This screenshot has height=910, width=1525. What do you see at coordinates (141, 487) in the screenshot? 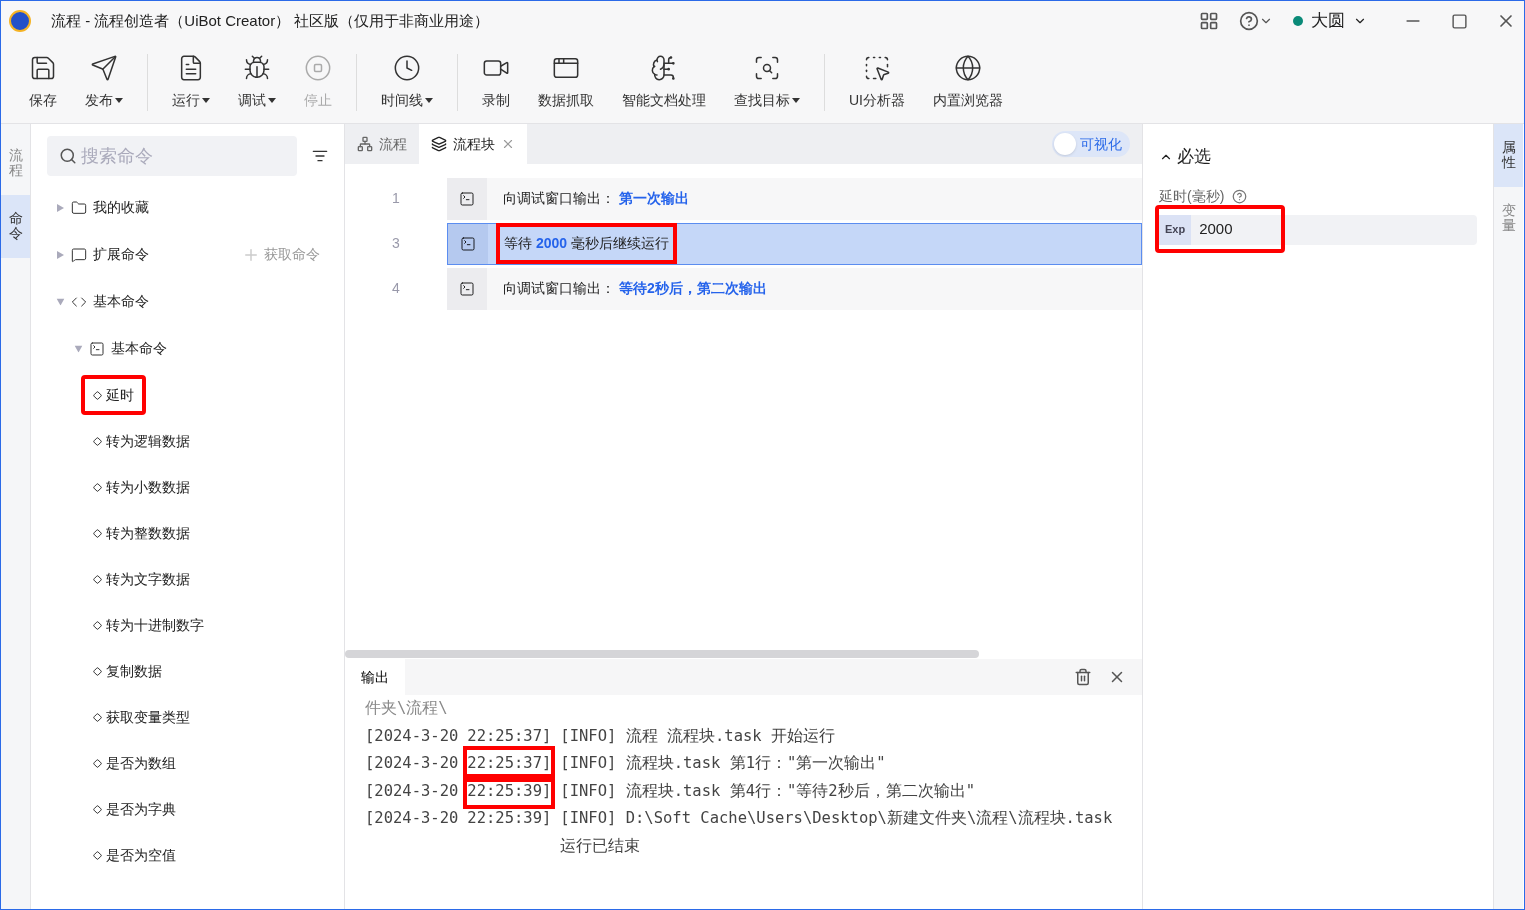
I see `command-item: 转为小数数据` at bounding box center [141, 487].